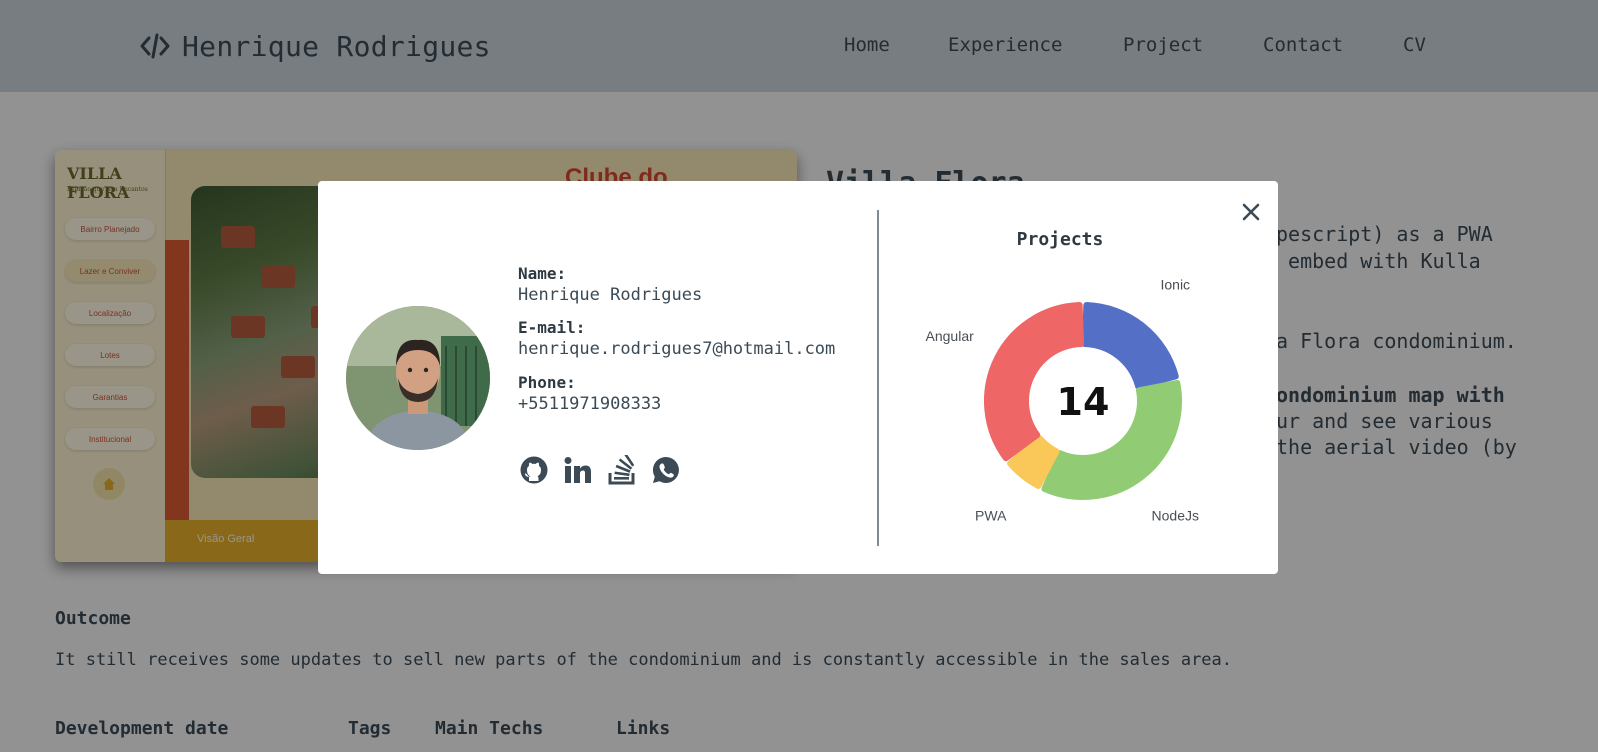  I want to click on slice-ionic, so click(1130, 346).